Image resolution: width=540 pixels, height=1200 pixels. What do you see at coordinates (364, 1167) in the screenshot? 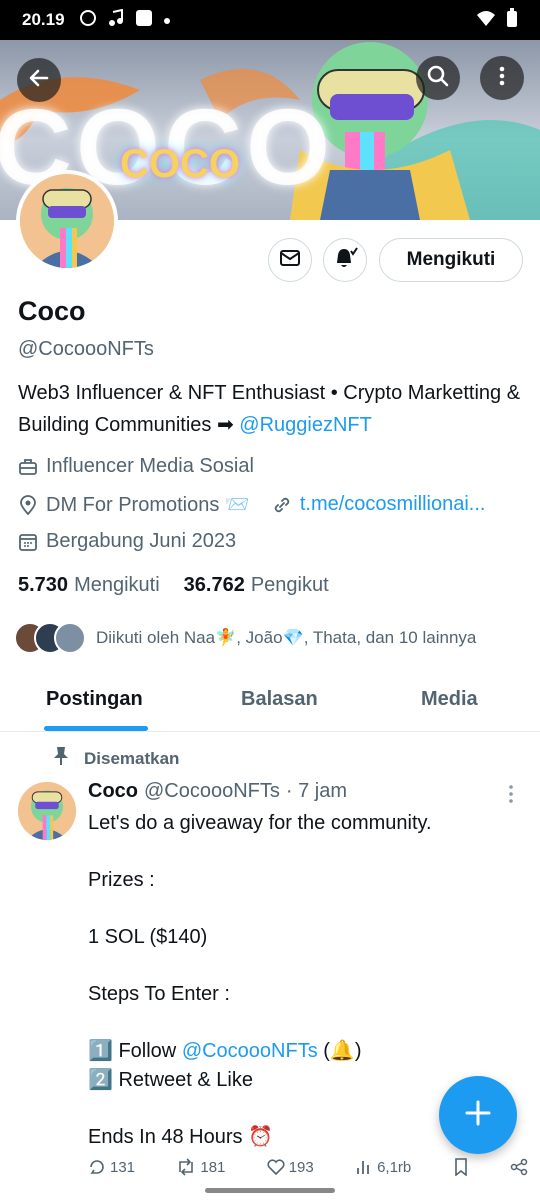
I see `bar-chart-icon` at bounding box center [364, 1167].